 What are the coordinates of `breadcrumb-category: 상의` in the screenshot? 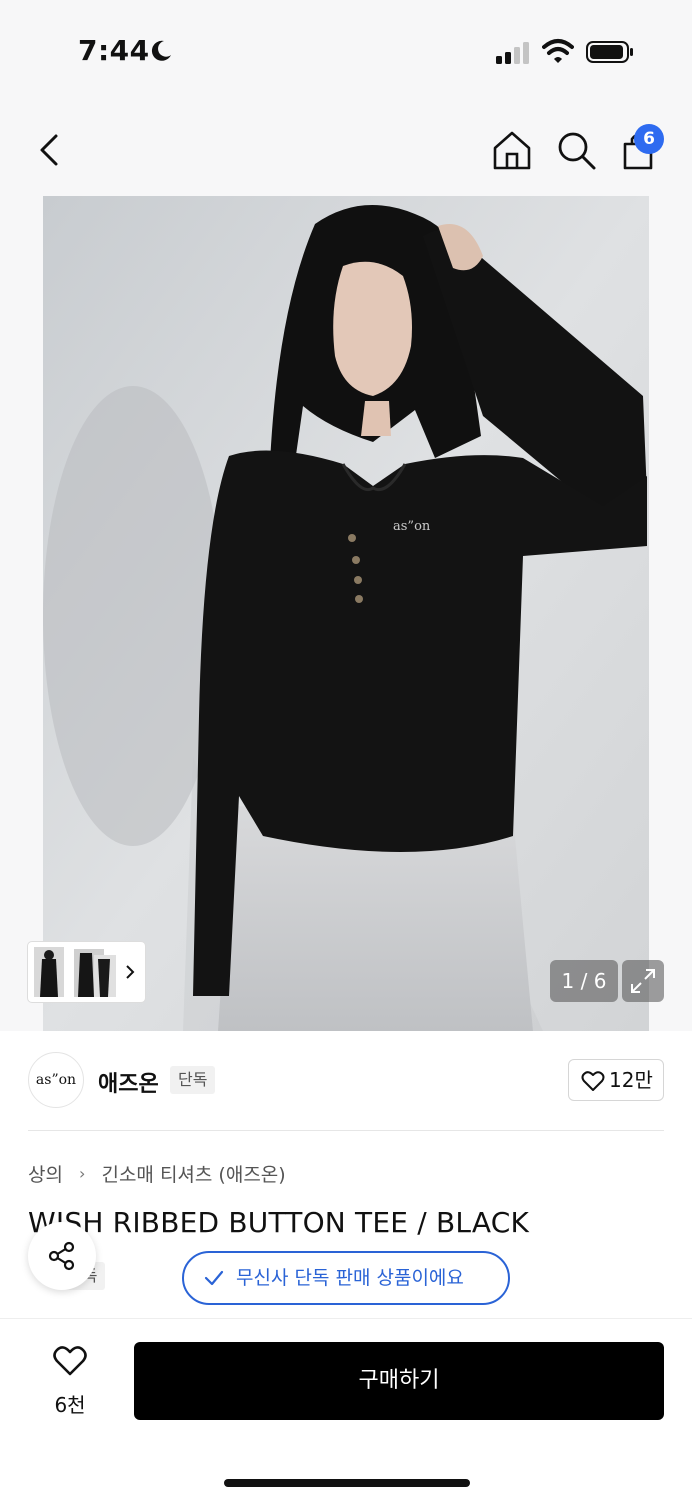 It's located at (45, 1175).